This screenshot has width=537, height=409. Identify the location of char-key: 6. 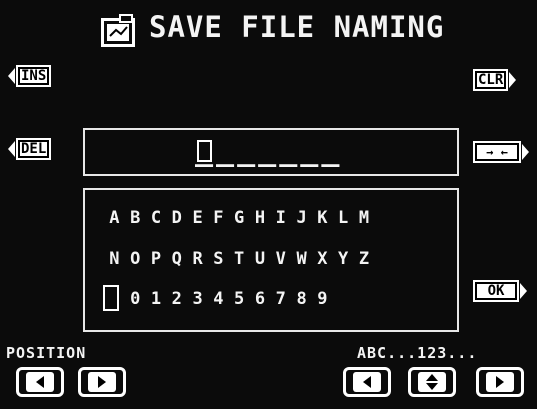
(260, 299).